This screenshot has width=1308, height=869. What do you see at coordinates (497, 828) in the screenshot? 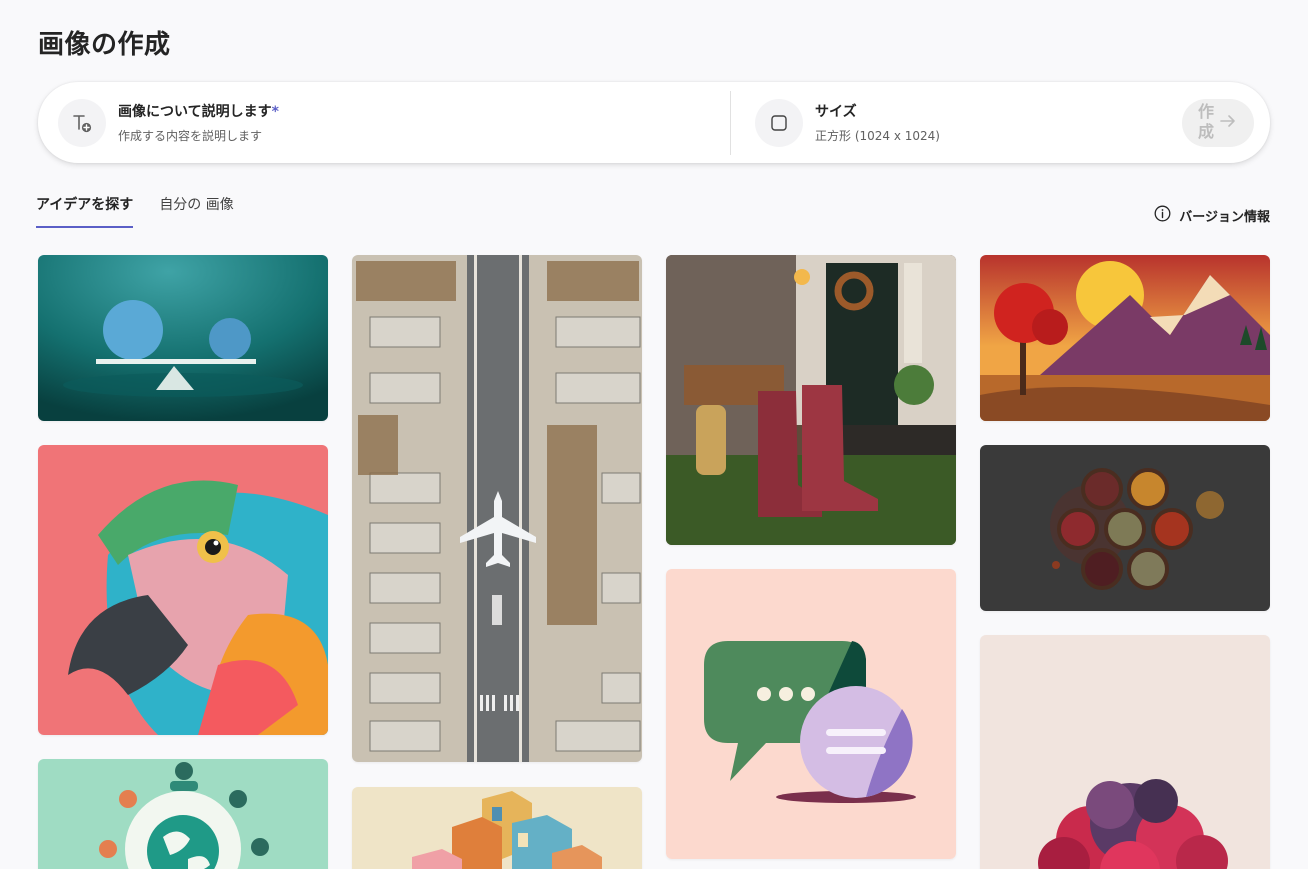
I see `gallery-image-isometric-city` at bounding box center [497, 828].